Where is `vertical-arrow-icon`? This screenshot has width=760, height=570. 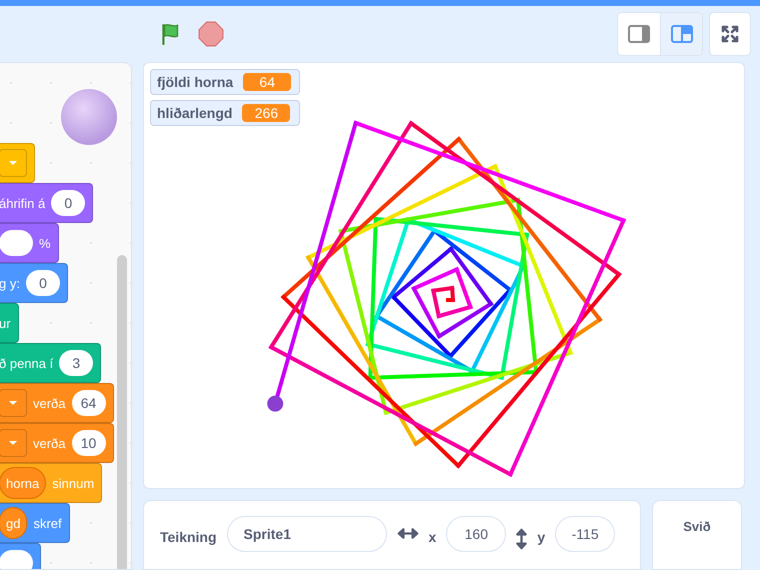
vertical-arrow-icon is located at coordinates (522, 539).